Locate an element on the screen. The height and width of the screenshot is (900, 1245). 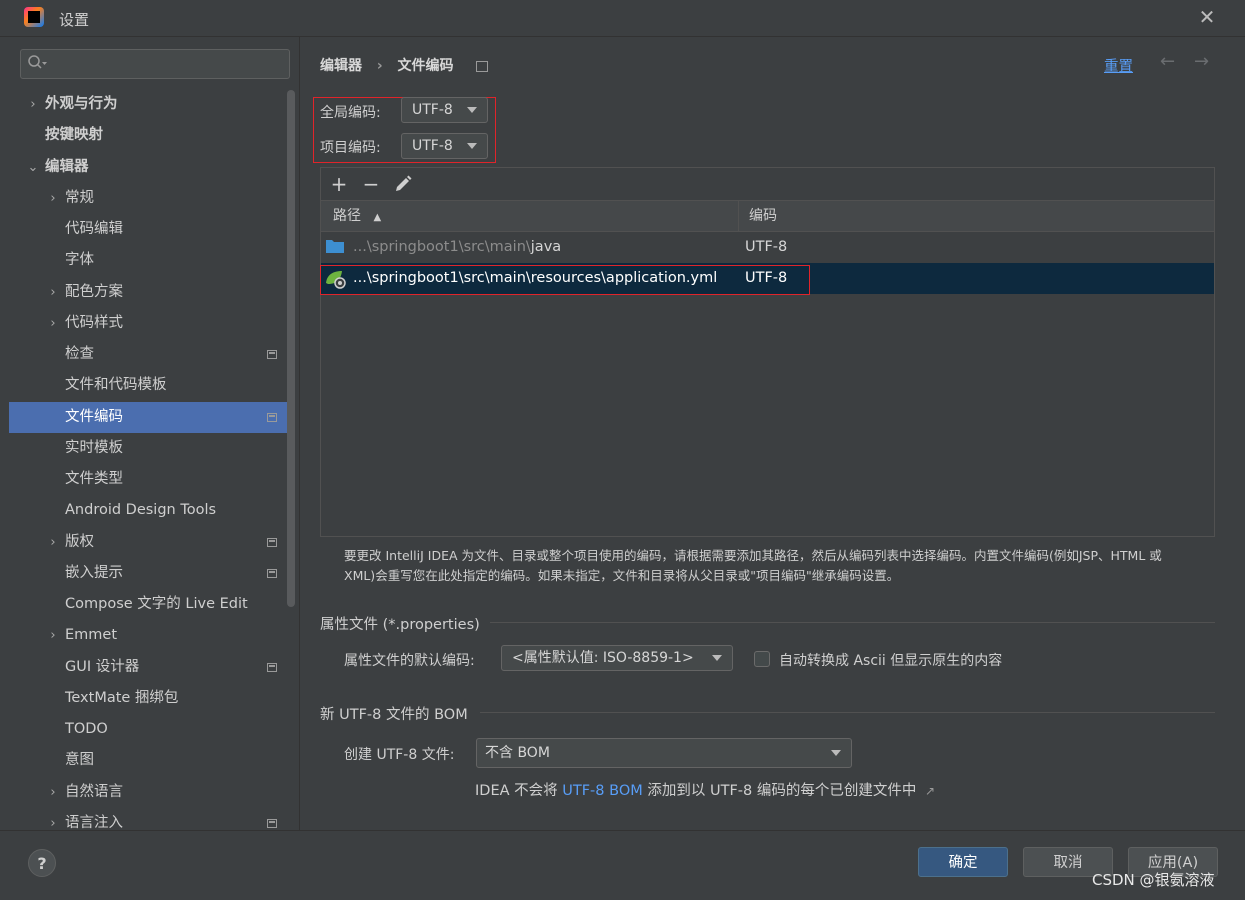
sidebar-item-label: GUI 设计器 is located at coordinates (102, 667).